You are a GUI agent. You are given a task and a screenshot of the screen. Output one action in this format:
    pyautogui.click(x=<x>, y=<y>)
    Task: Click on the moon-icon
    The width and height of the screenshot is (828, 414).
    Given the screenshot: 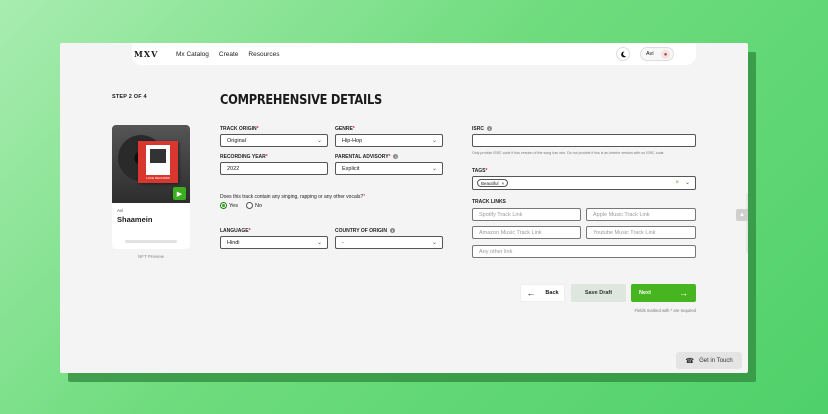 What is the action you would take?
    pyautogui.click(x=623, y=54)
    